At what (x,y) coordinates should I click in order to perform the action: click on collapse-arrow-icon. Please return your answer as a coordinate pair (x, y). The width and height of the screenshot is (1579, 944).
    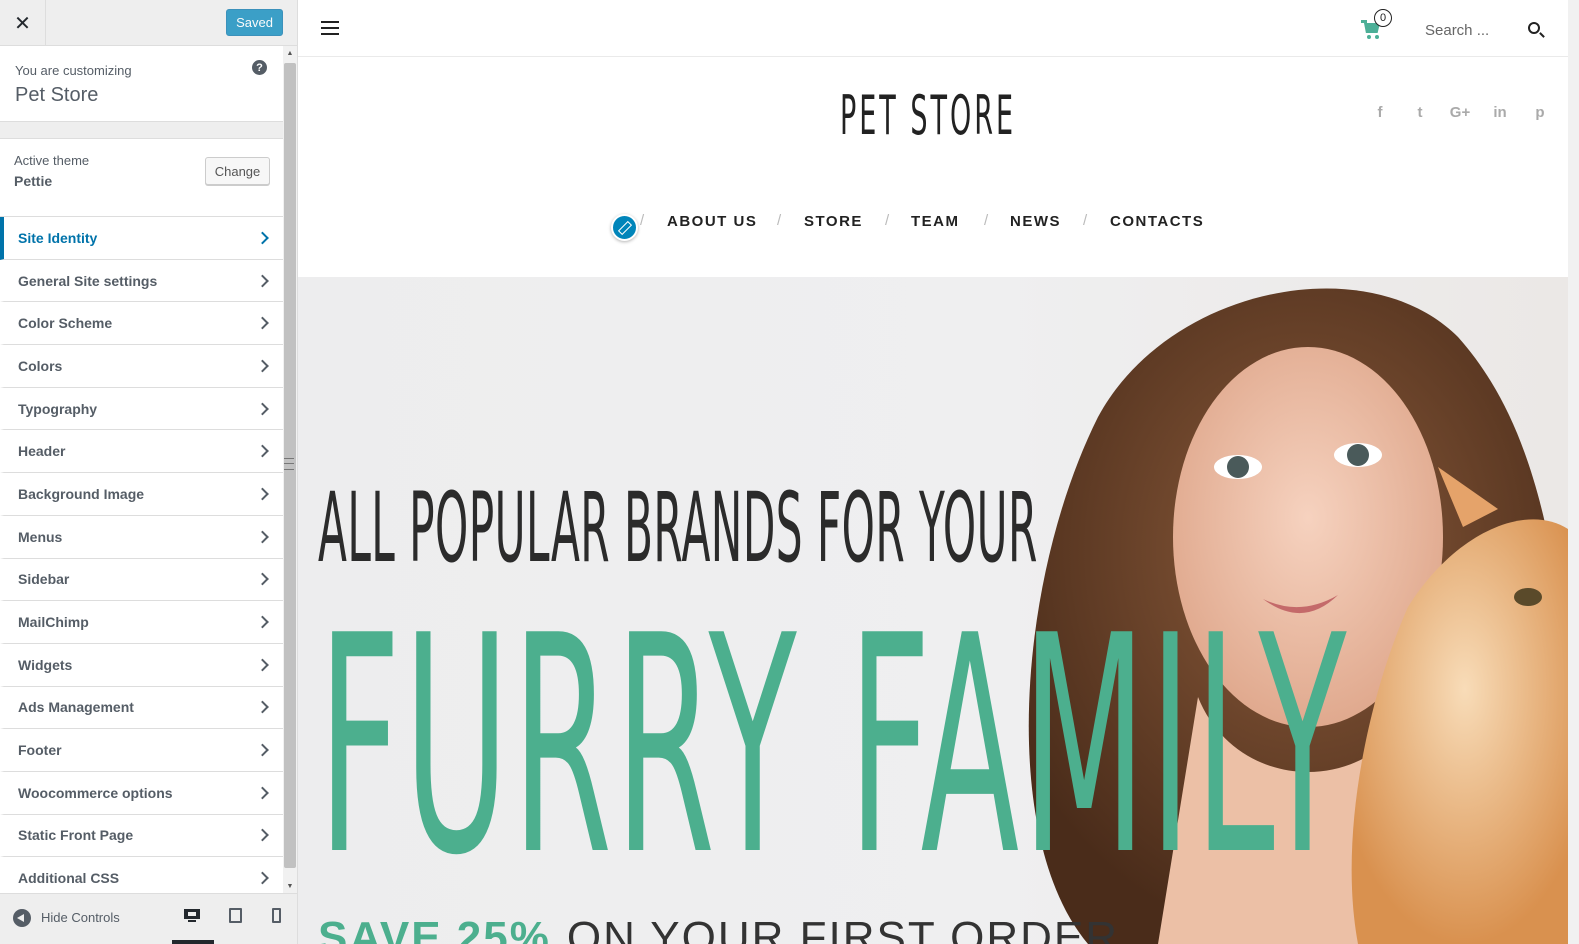
    Looking at the image, I should click on (22, 918).